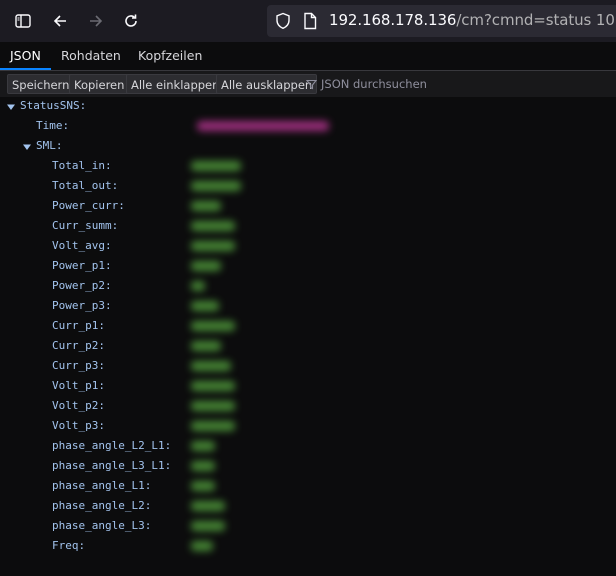 The image size is (616, 576). What do you see at coordinates (60, 21) in the screenshot?
I see `back-arrow-icon` at bounding box center [60, 21].